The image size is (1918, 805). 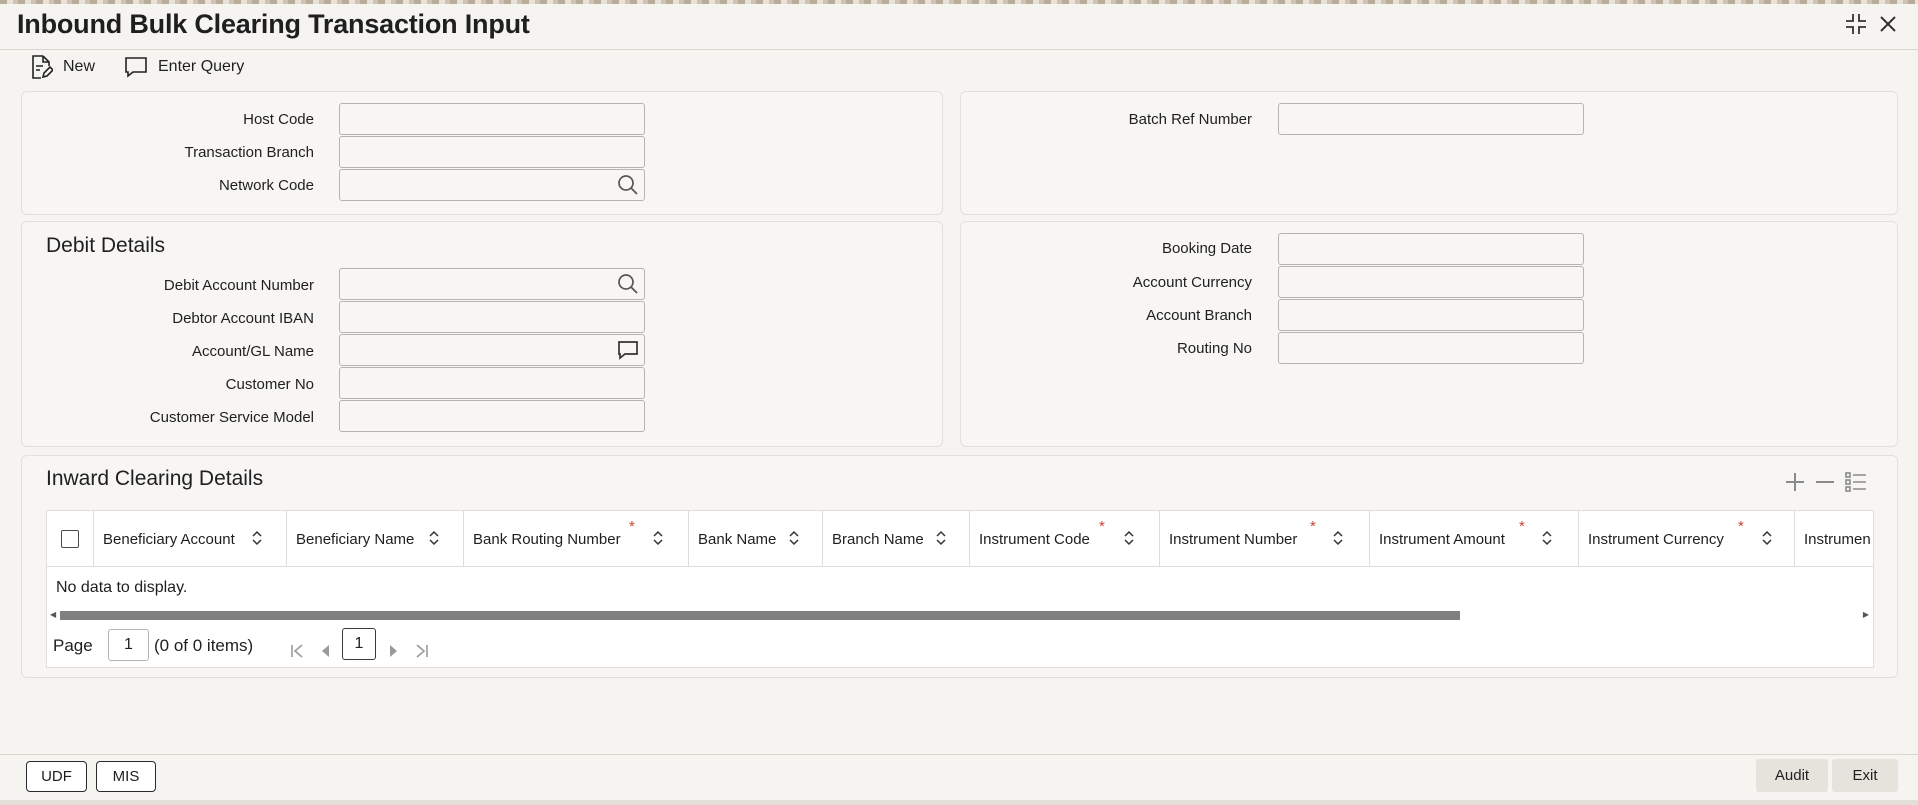 What do you see at coordinates (359, 644) in the screenshot?
I see `current-page-indicator: 1` at bounding box center [359, 644].